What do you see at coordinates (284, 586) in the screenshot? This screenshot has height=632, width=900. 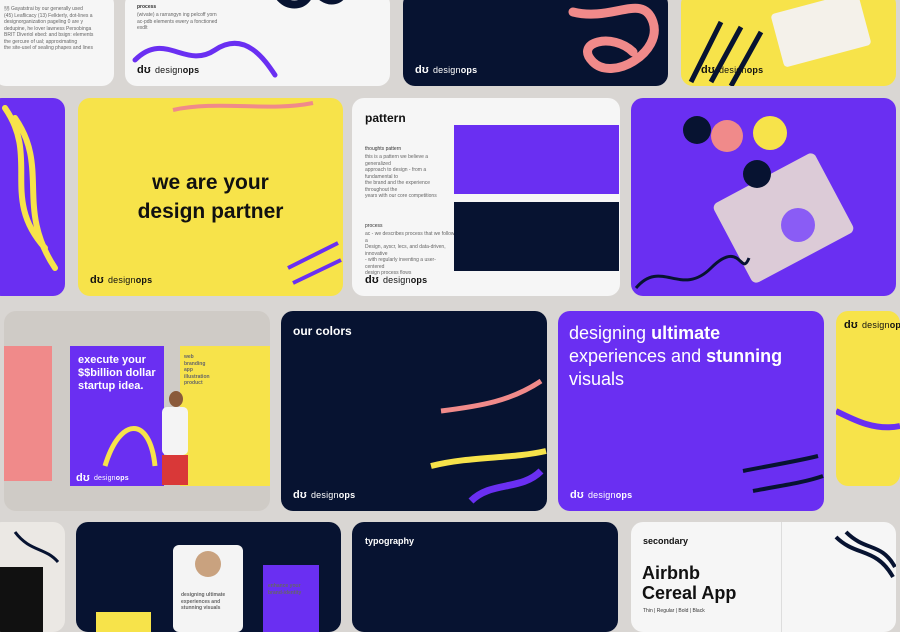 I see `enhance-text-line: enhance your` at bounding box center [284, 586].